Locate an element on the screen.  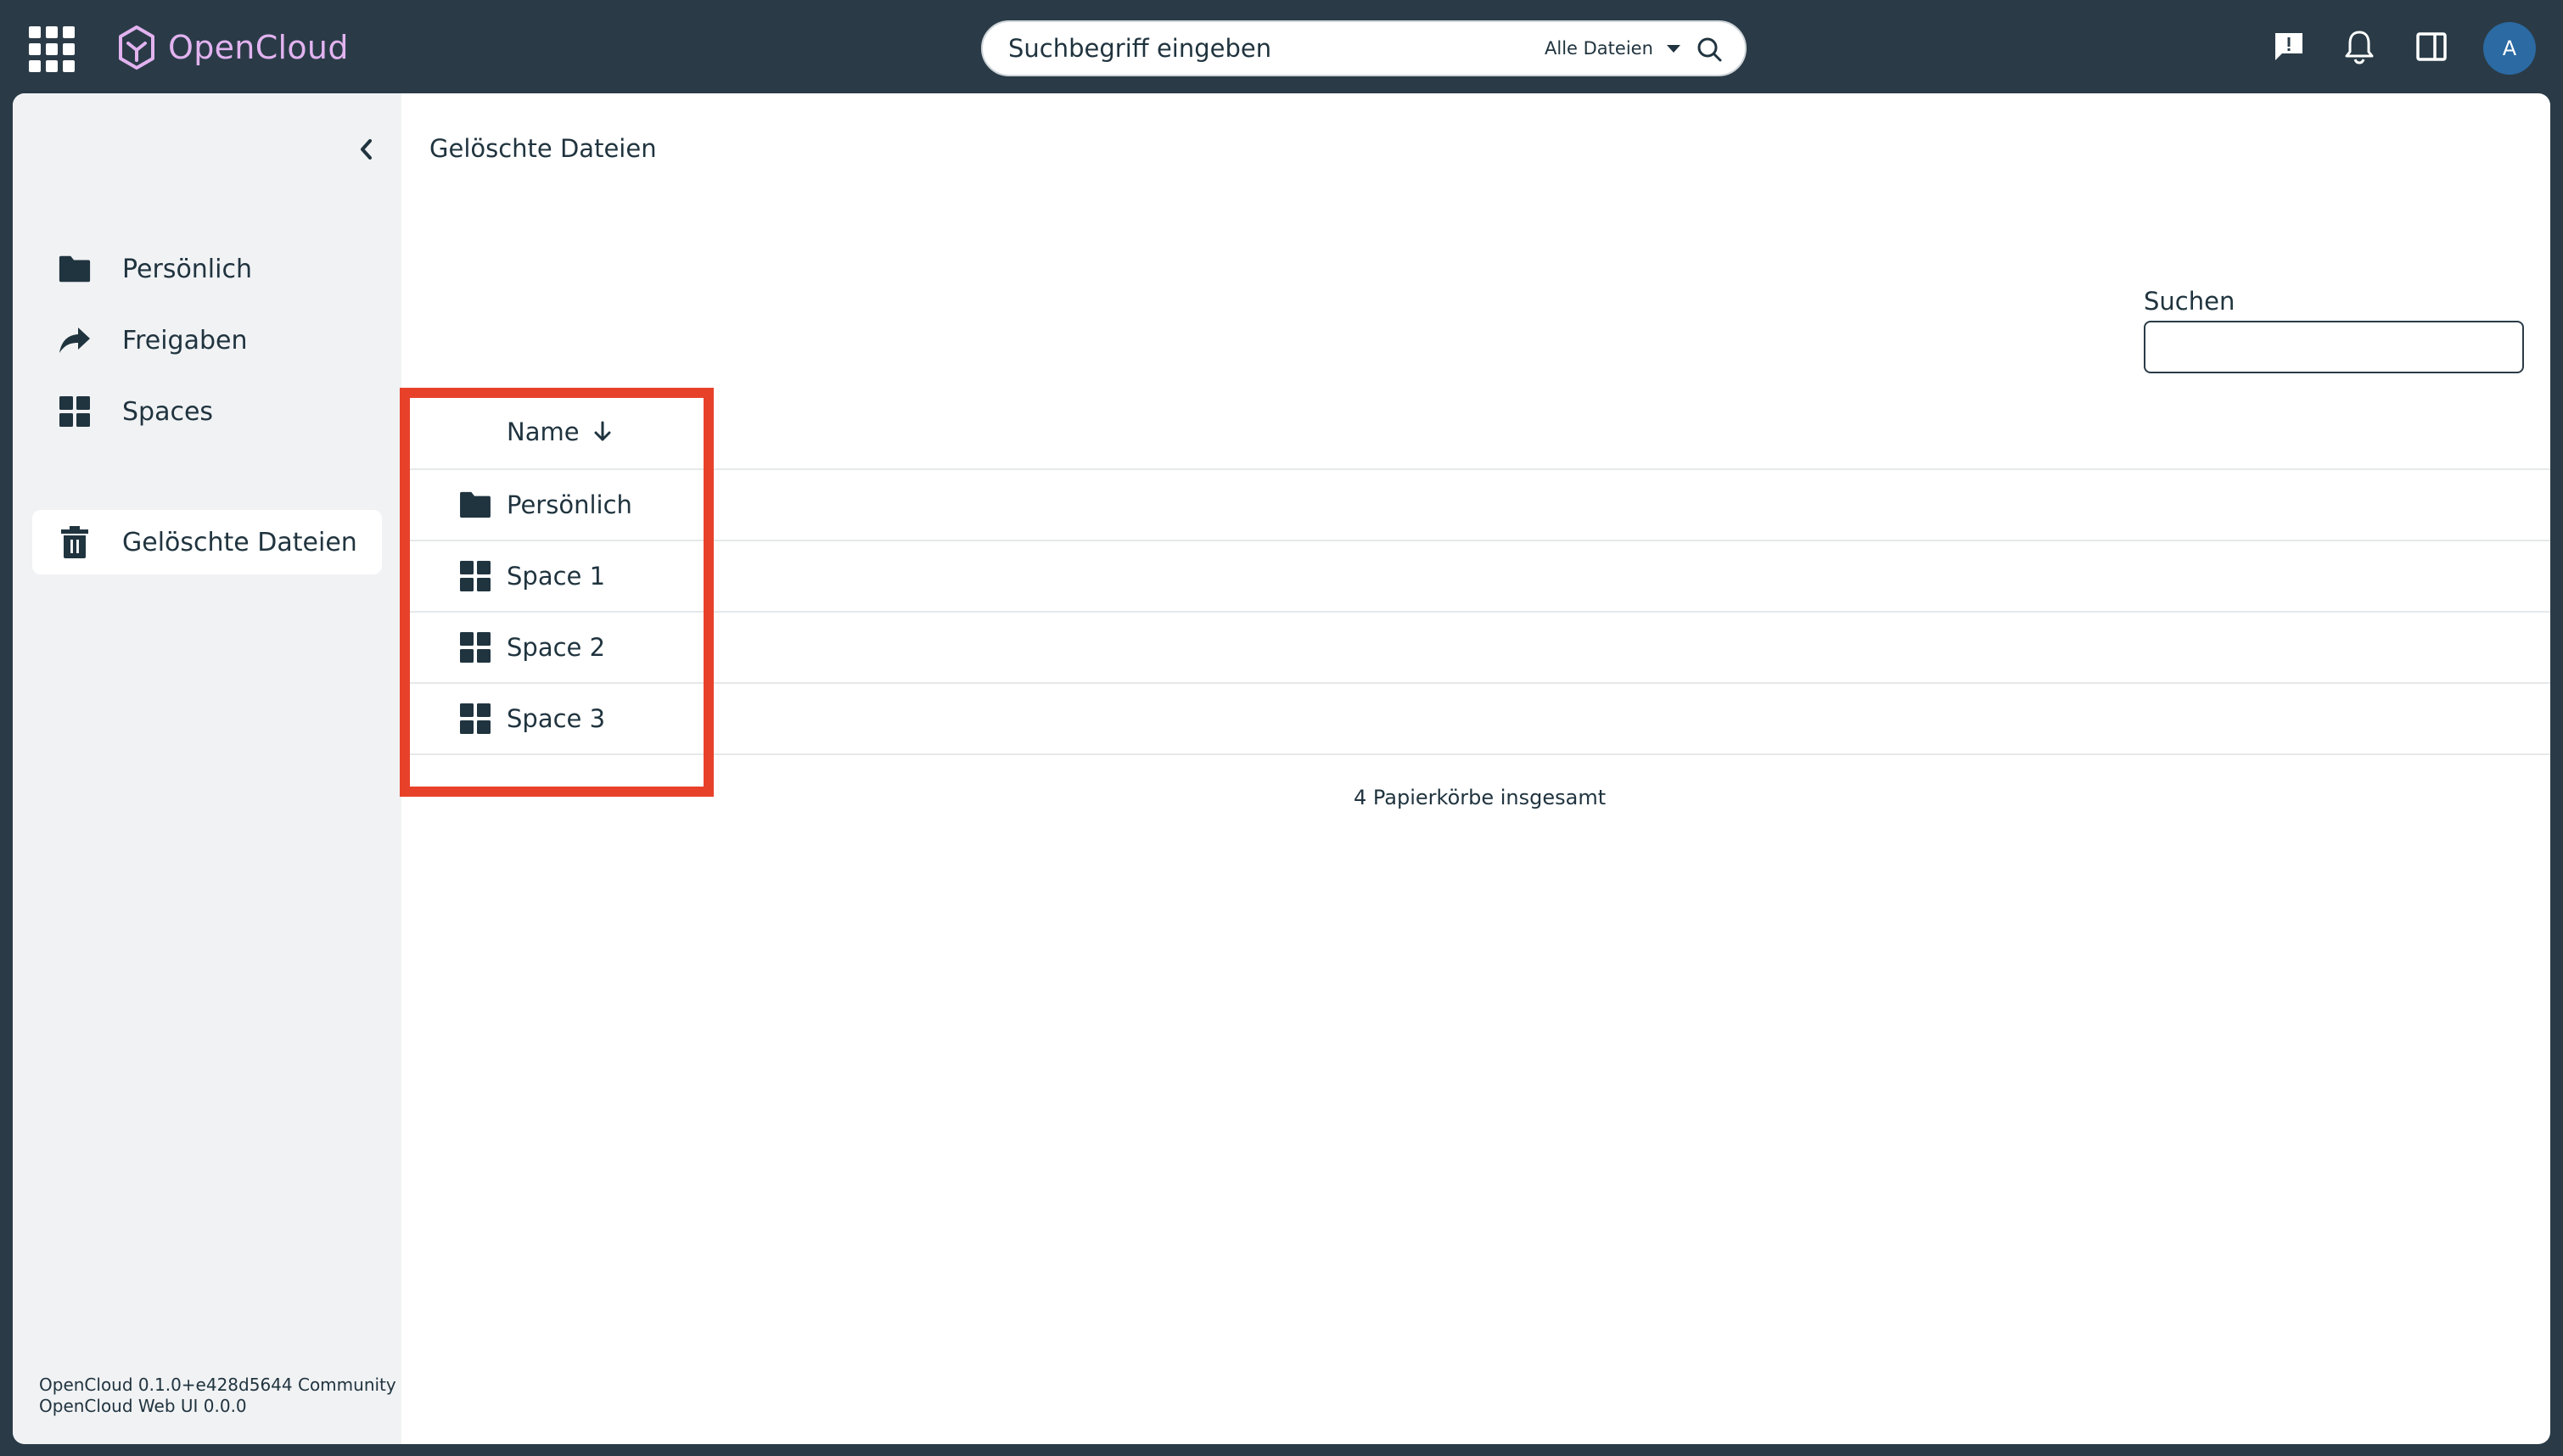
table-row: Space 3 is located at coordinates (1475, 719).